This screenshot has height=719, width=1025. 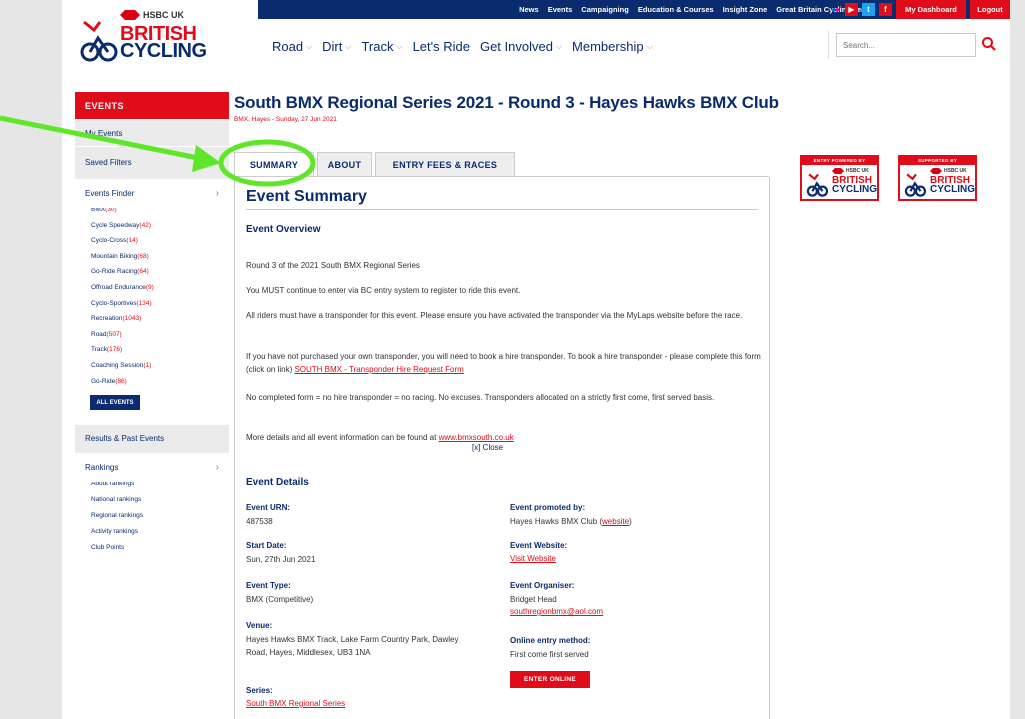 What do you see at coordinates (152, 226) in the screenshot?
I see `discipline-link: Cycle Speedway(42)` at bounding box center [152, 226].